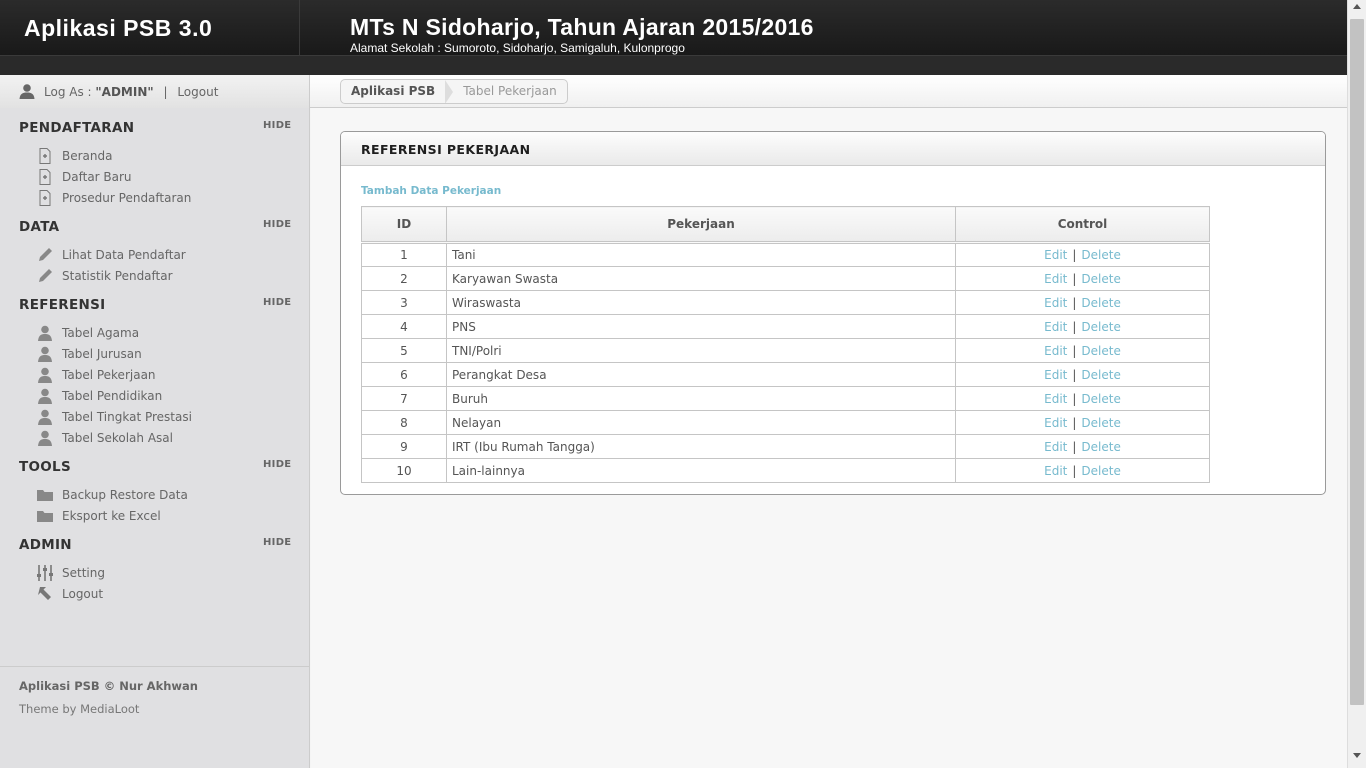  I want to click on section-title-tools: TOOLS, so click(45, 467).